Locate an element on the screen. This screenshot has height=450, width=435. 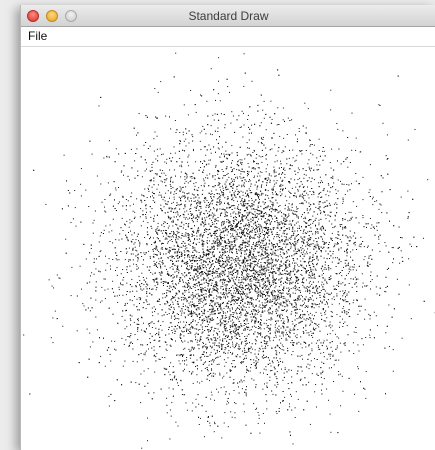
window-title: Standard Draw is located at coordinates (228, 16).